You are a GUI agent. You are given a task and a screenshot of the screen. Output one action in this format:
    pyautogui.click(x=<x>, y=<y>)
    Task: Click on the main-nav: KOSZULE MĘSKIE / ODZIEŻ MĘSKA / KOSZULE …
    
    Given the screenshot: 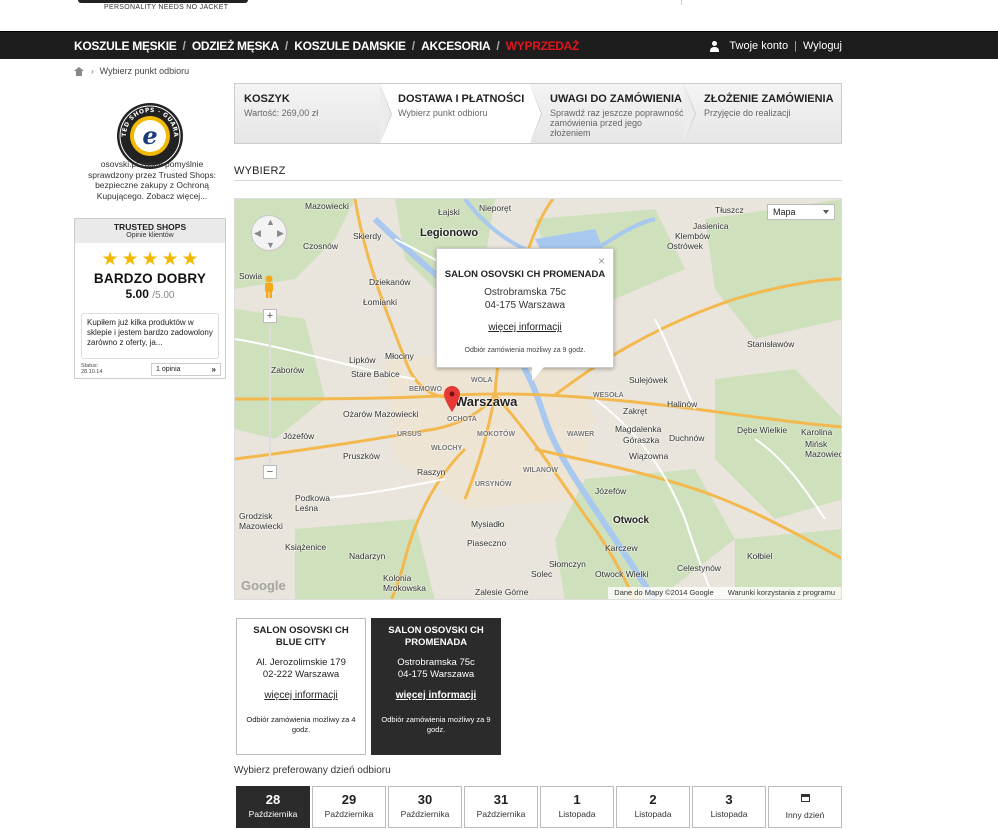 What is the action you would take?
    pyautogui.click(x=499, y=45)
    